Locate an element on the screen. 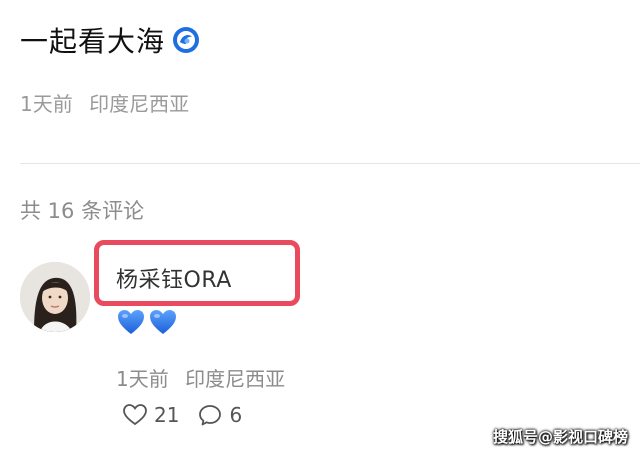 The width and height of the screenshot is (640, 453). reply-button: 6 is located at coordinates (219, 415).